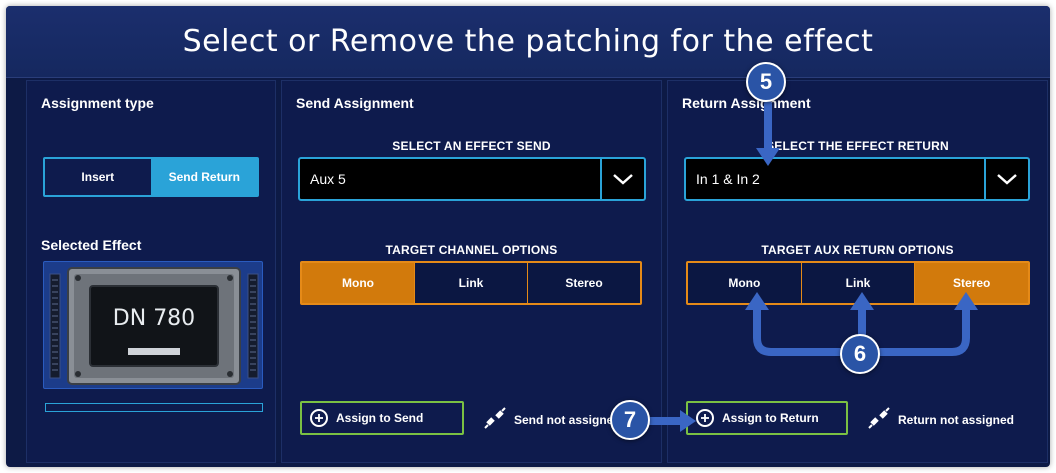 The height and width of the screenshot is (473, 1056). Describe the element at coordinates (154, 407) in the screenshot. I see `effect-progress-bar` at that location.